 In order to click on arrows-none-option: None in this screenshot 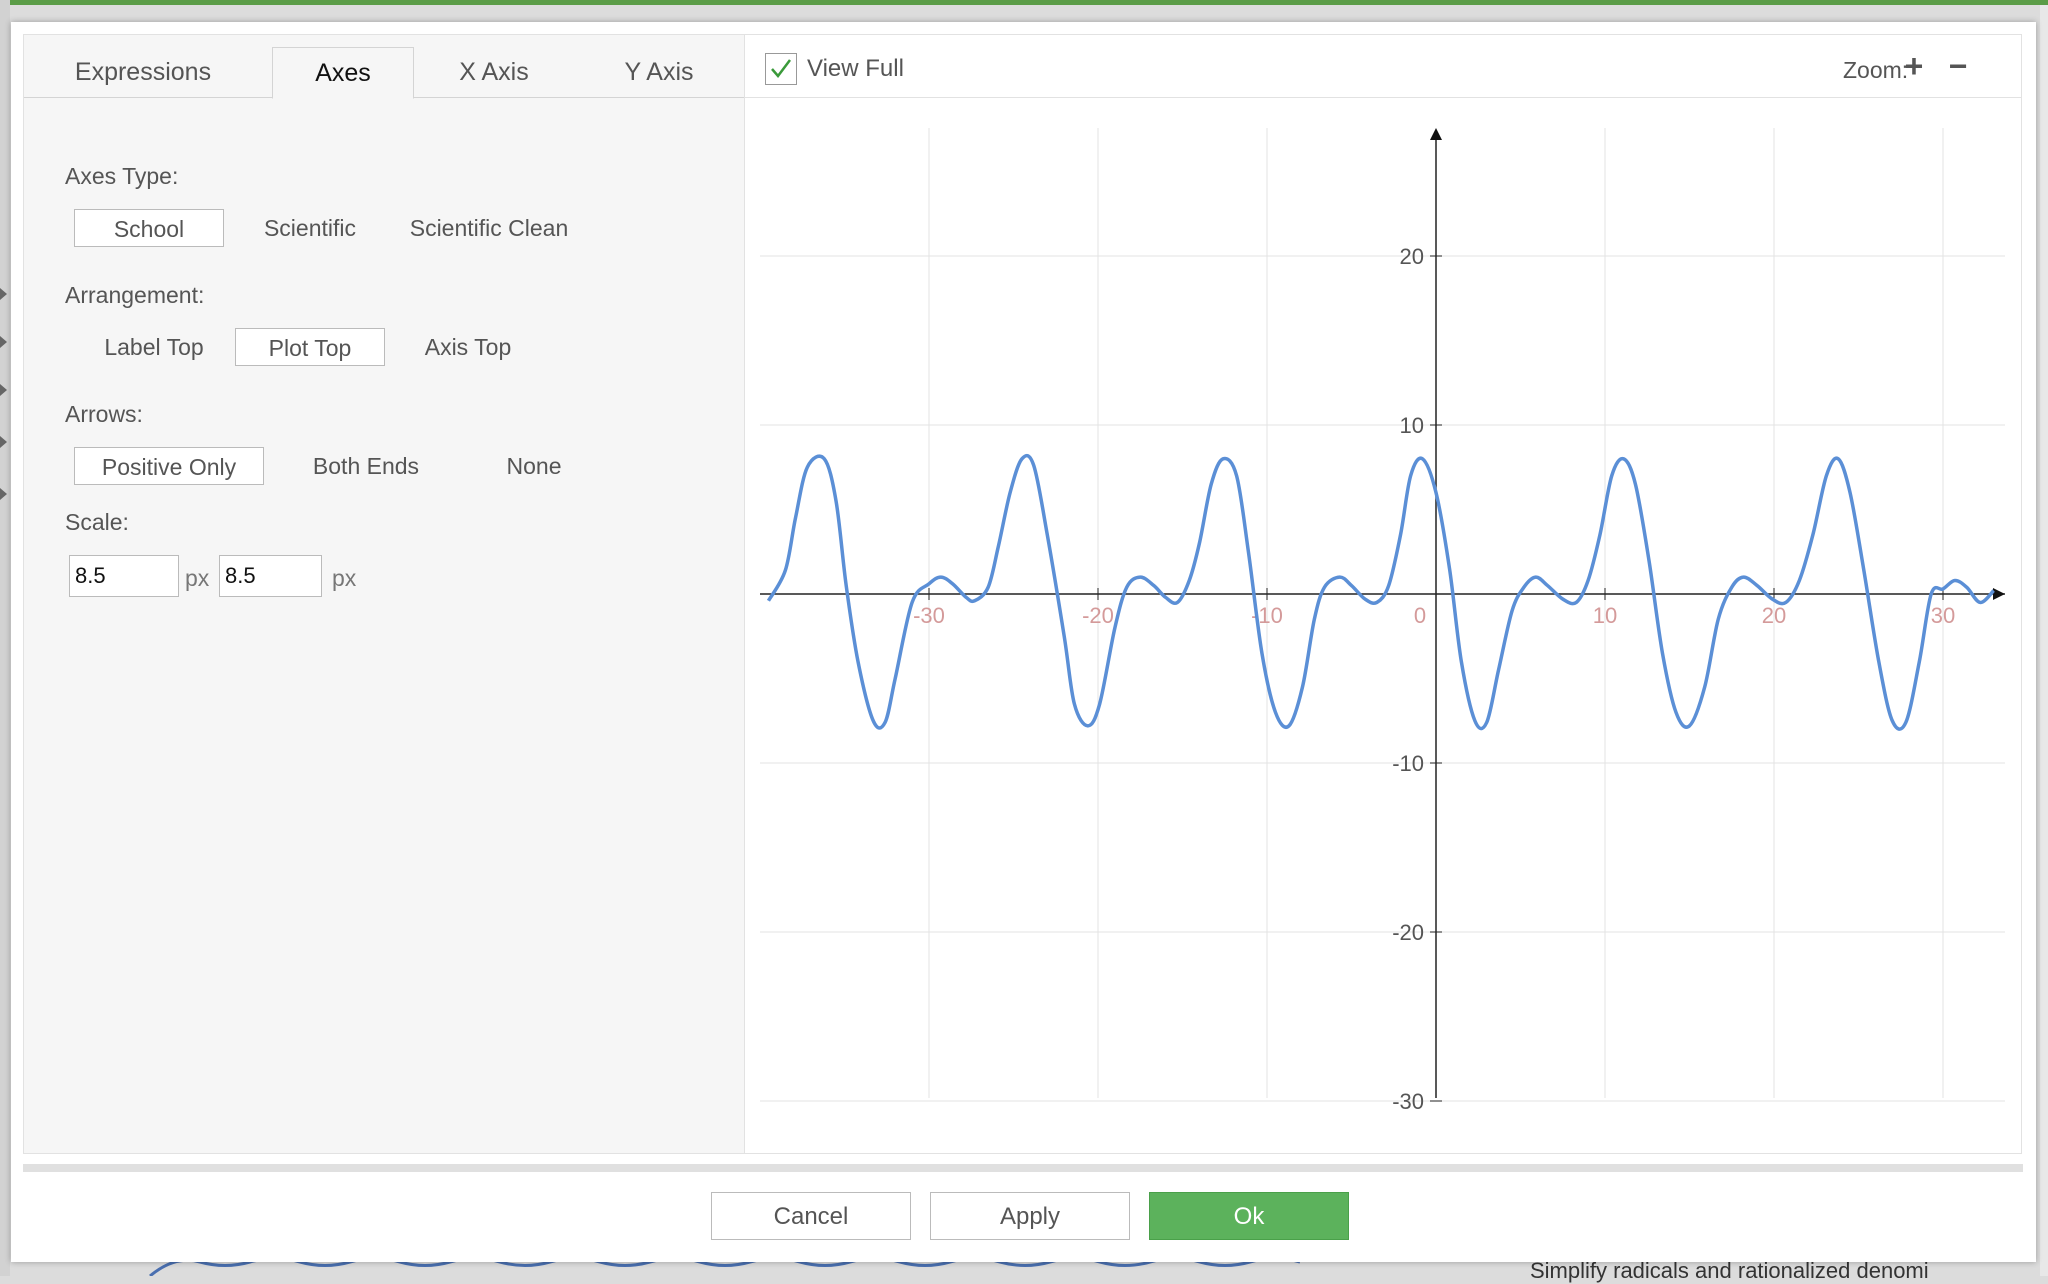, I will do `click(534, 466)`.